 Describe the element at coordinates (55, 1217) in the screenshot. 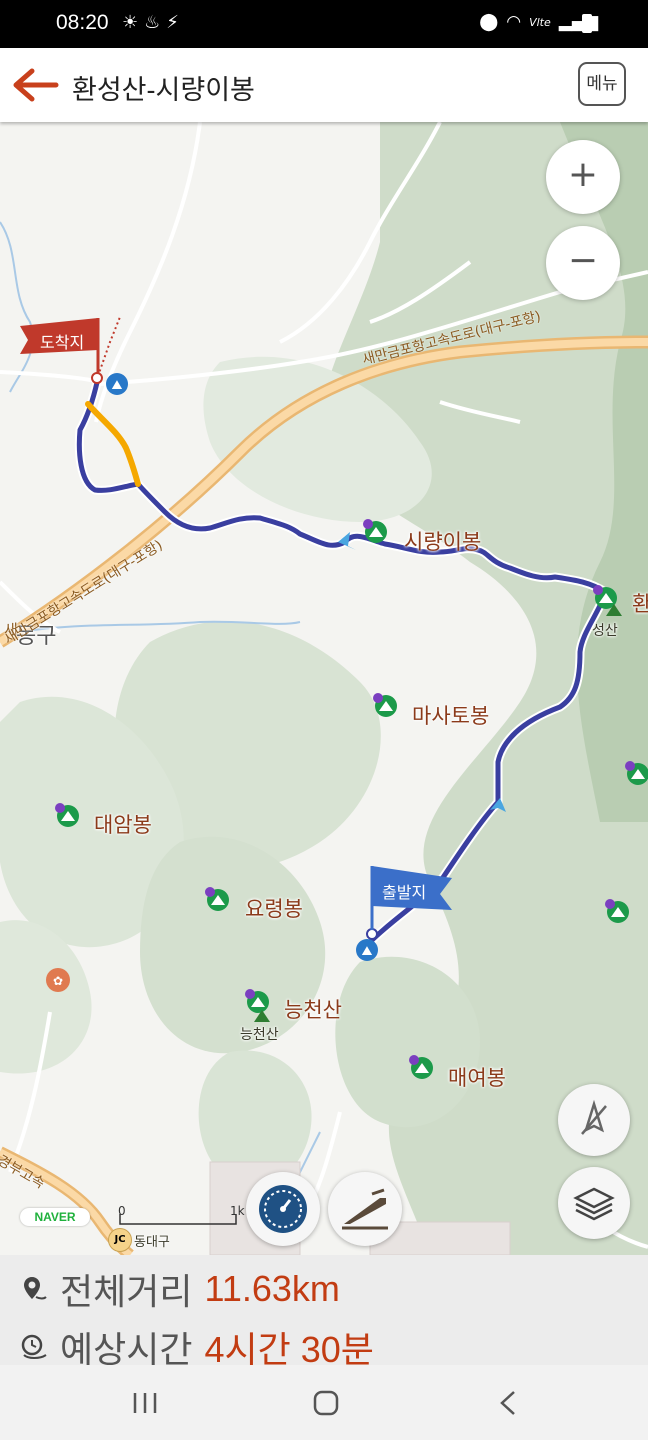

I see `naver-logo: NAVER` at that location.